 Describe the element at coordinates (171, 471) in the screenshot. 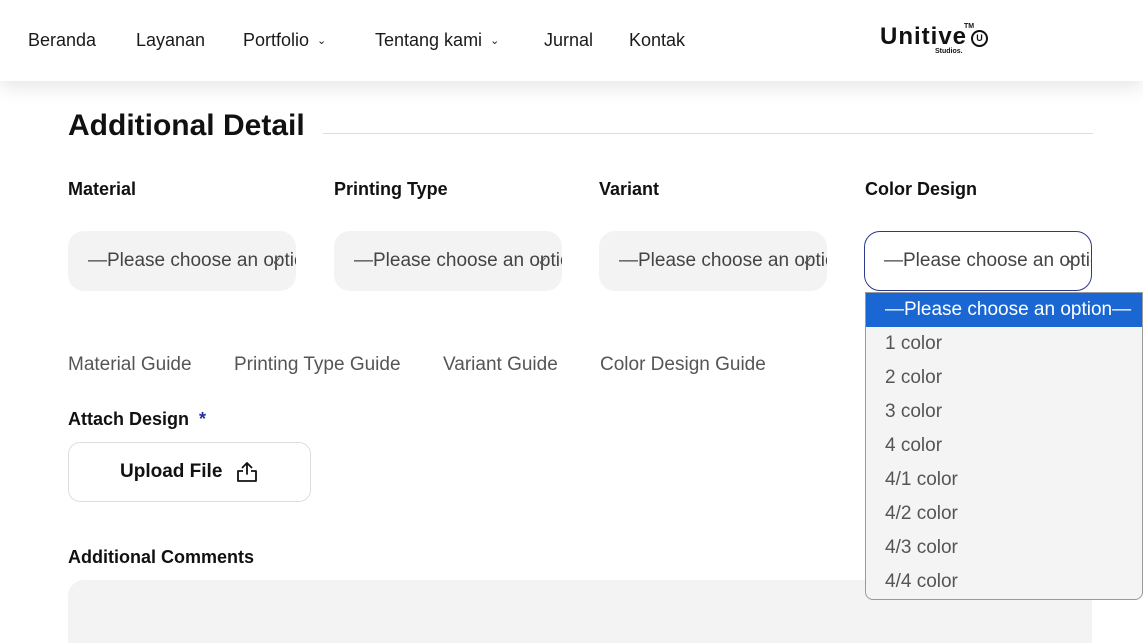

I see `upload-button-label: Upload File` at that location.